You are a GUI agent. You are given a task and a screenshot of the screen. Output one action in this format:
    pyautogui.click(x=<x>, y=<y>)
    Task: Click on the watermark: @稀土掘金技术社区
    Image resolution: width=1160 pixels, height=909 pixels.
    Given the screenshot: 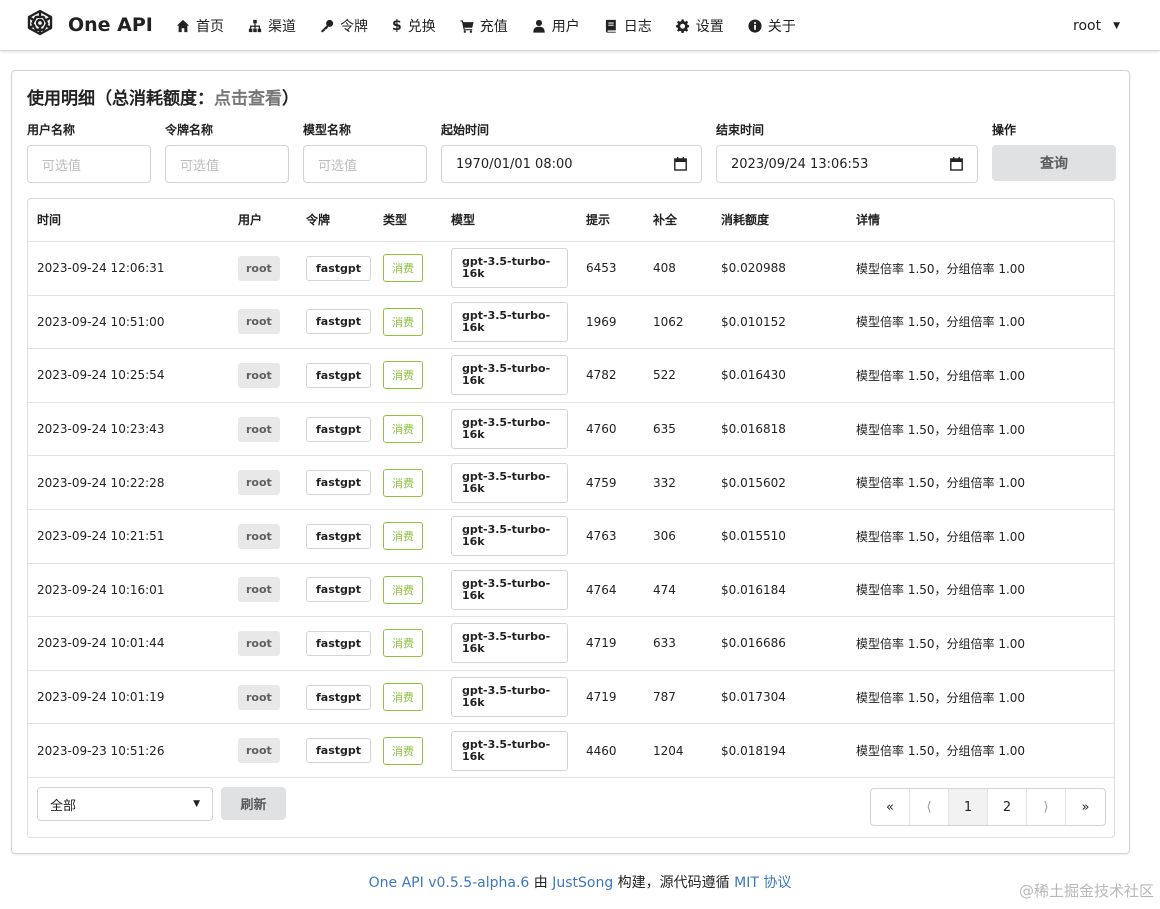 What is the action you would take?
    pyautogui.click(x=1086, y=891)
    